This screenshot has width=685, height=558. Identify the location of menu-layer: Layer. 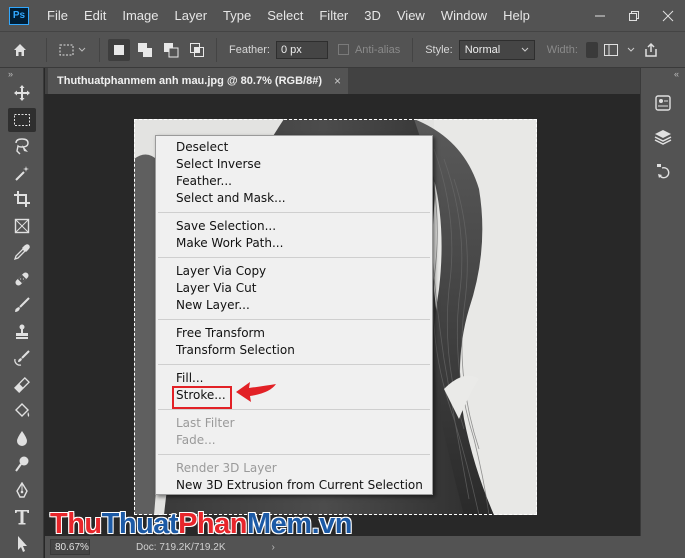
(191, 15).